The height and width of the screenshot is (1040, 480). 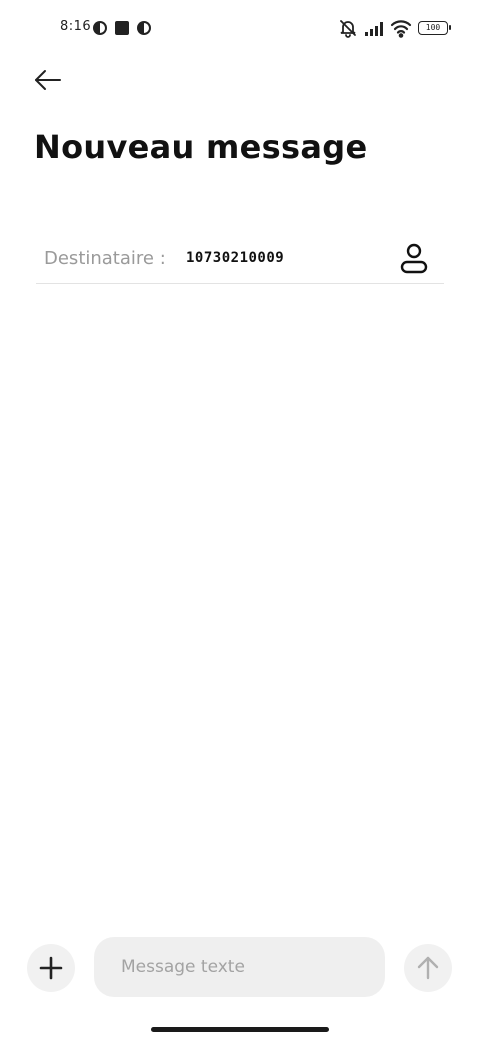 I want to click on status-bar: 8:16 100, so click(x=240, y=28).